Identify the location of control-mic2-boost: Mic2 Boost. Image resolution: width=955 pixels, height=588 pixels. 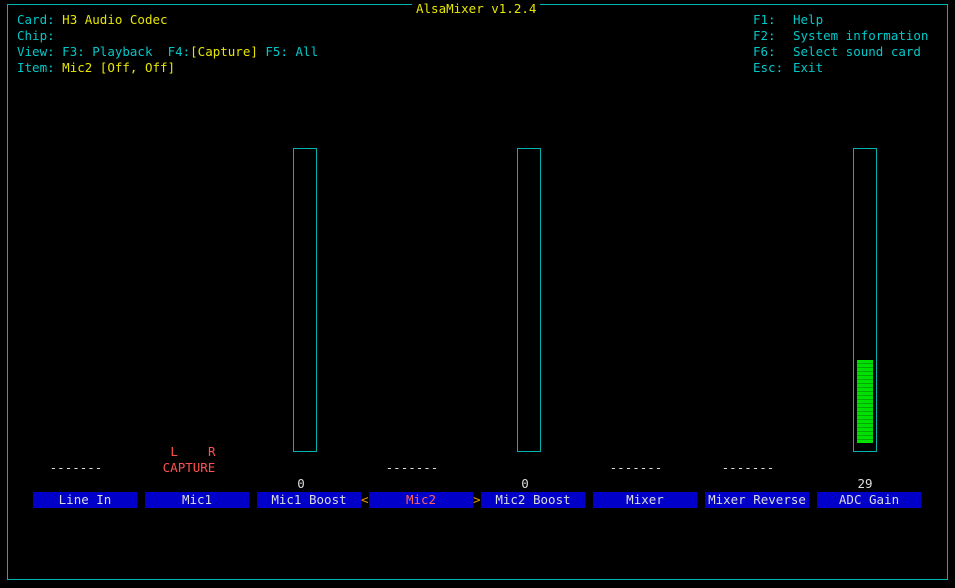
(533, 500).